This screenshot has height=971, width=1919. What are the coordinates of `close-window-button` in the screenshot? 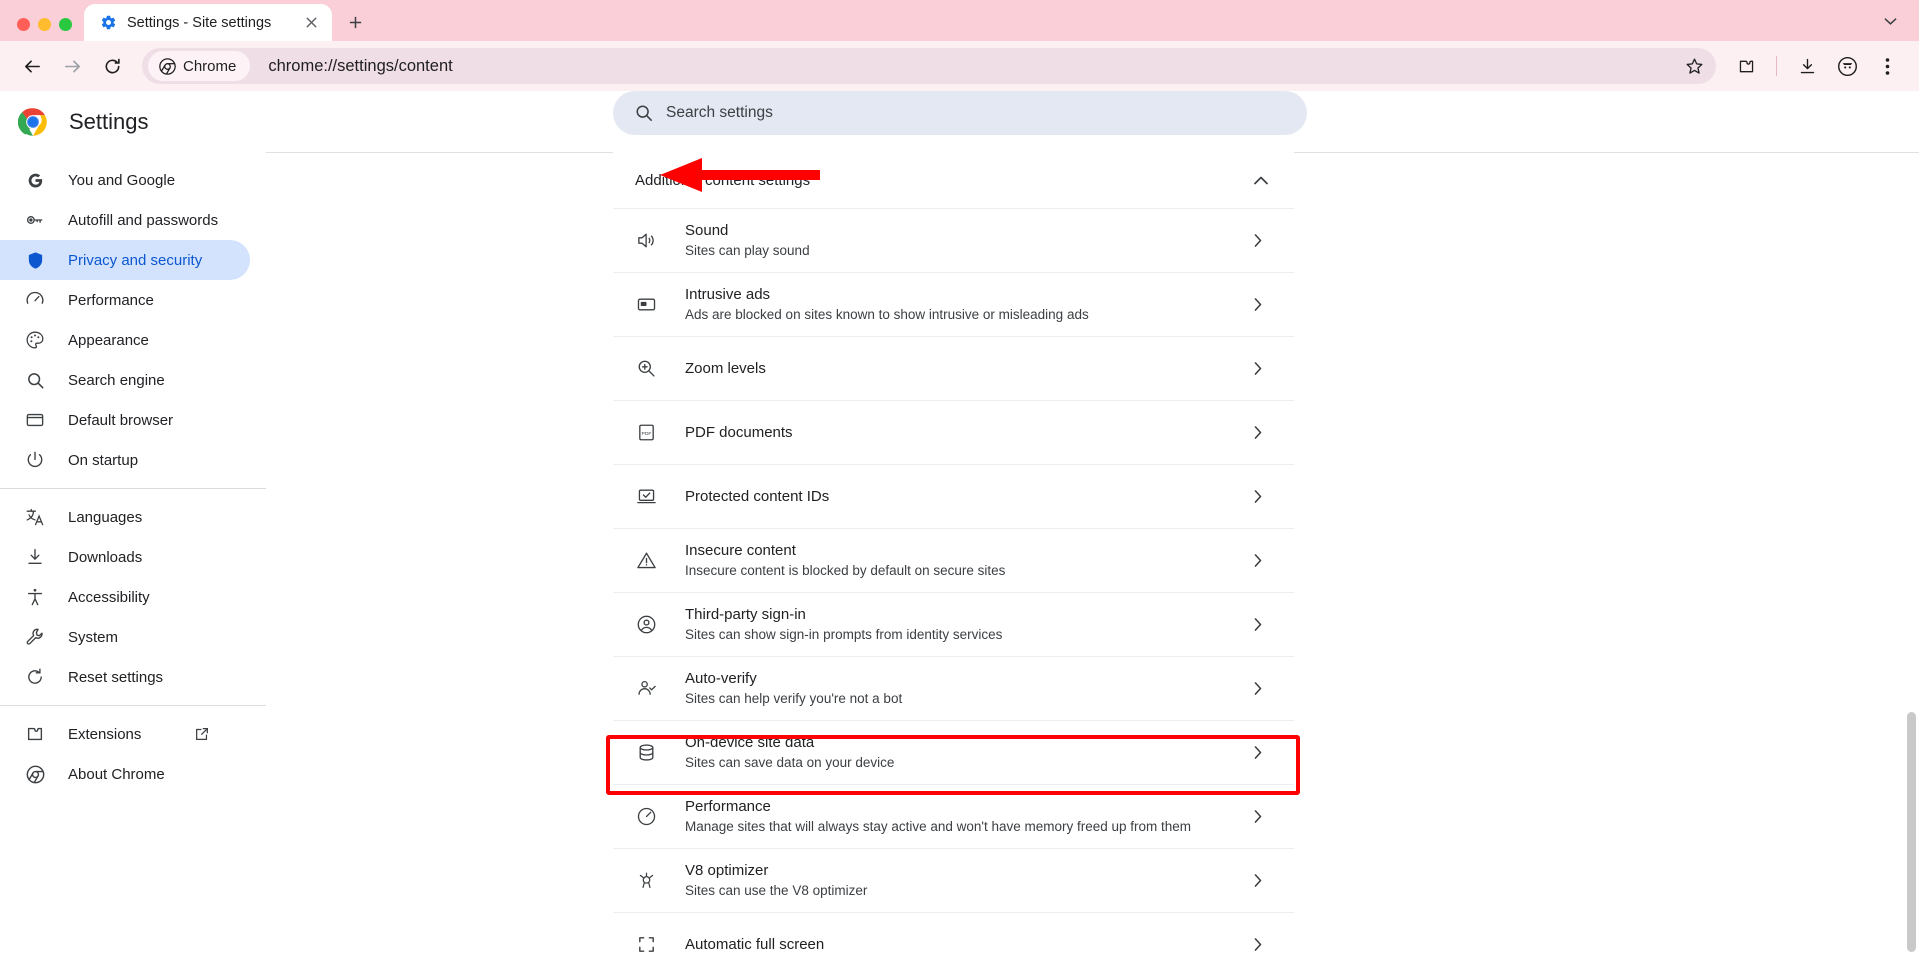 It's located at (23, 24).